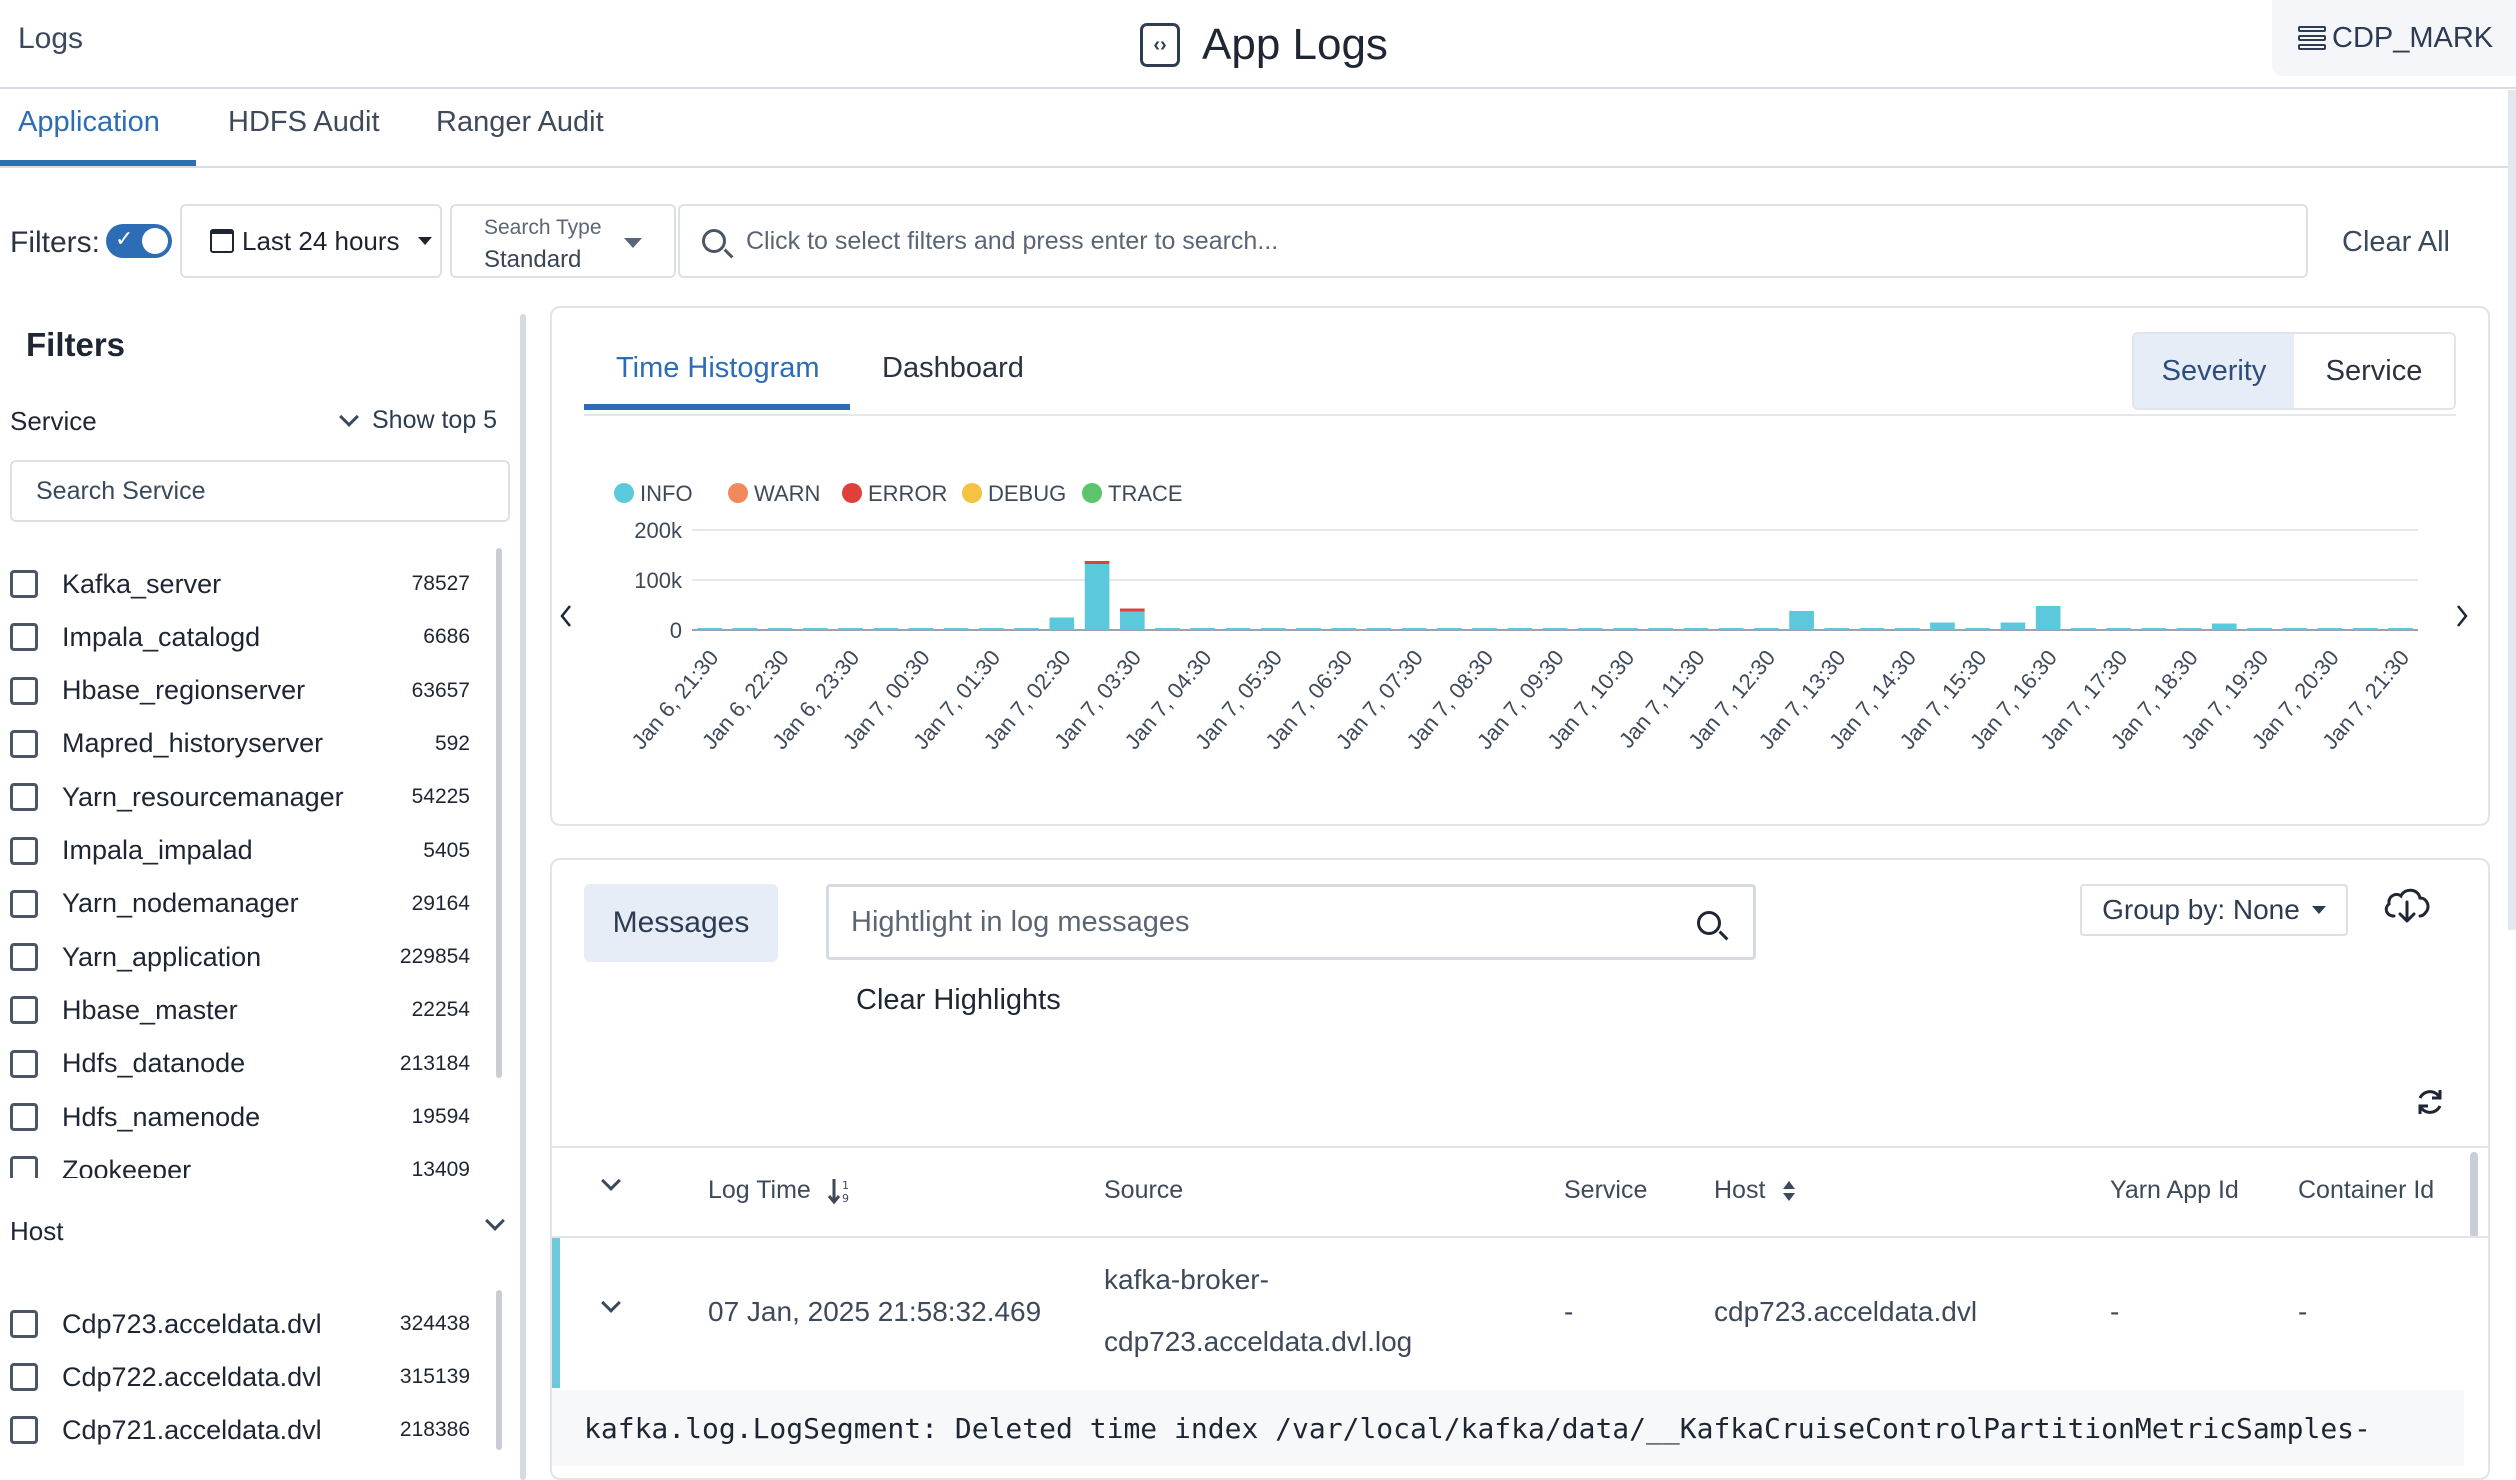 The image size is (2516, 1480). Describe the element at coordinates (240, 1430) in the screenshot. I see `host-filter-row: Cdp721.acceldata.dvl 218386` at that location.